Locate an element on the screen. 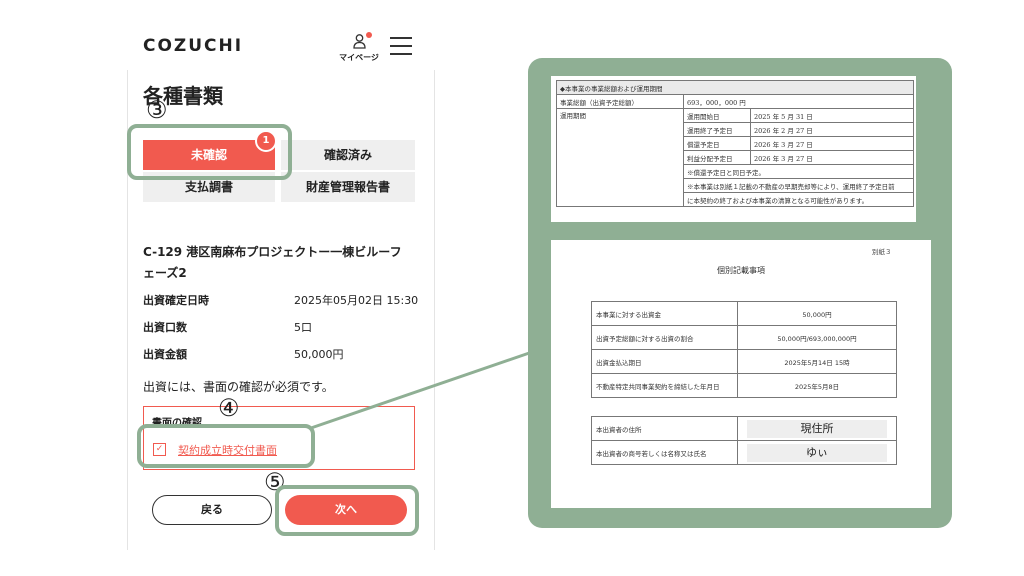  investor-info-table: 本出資者の住所 現住所 本出資者の商号若しくは名称又は氏名 ゆぃ is located at coordinates (744, 440).